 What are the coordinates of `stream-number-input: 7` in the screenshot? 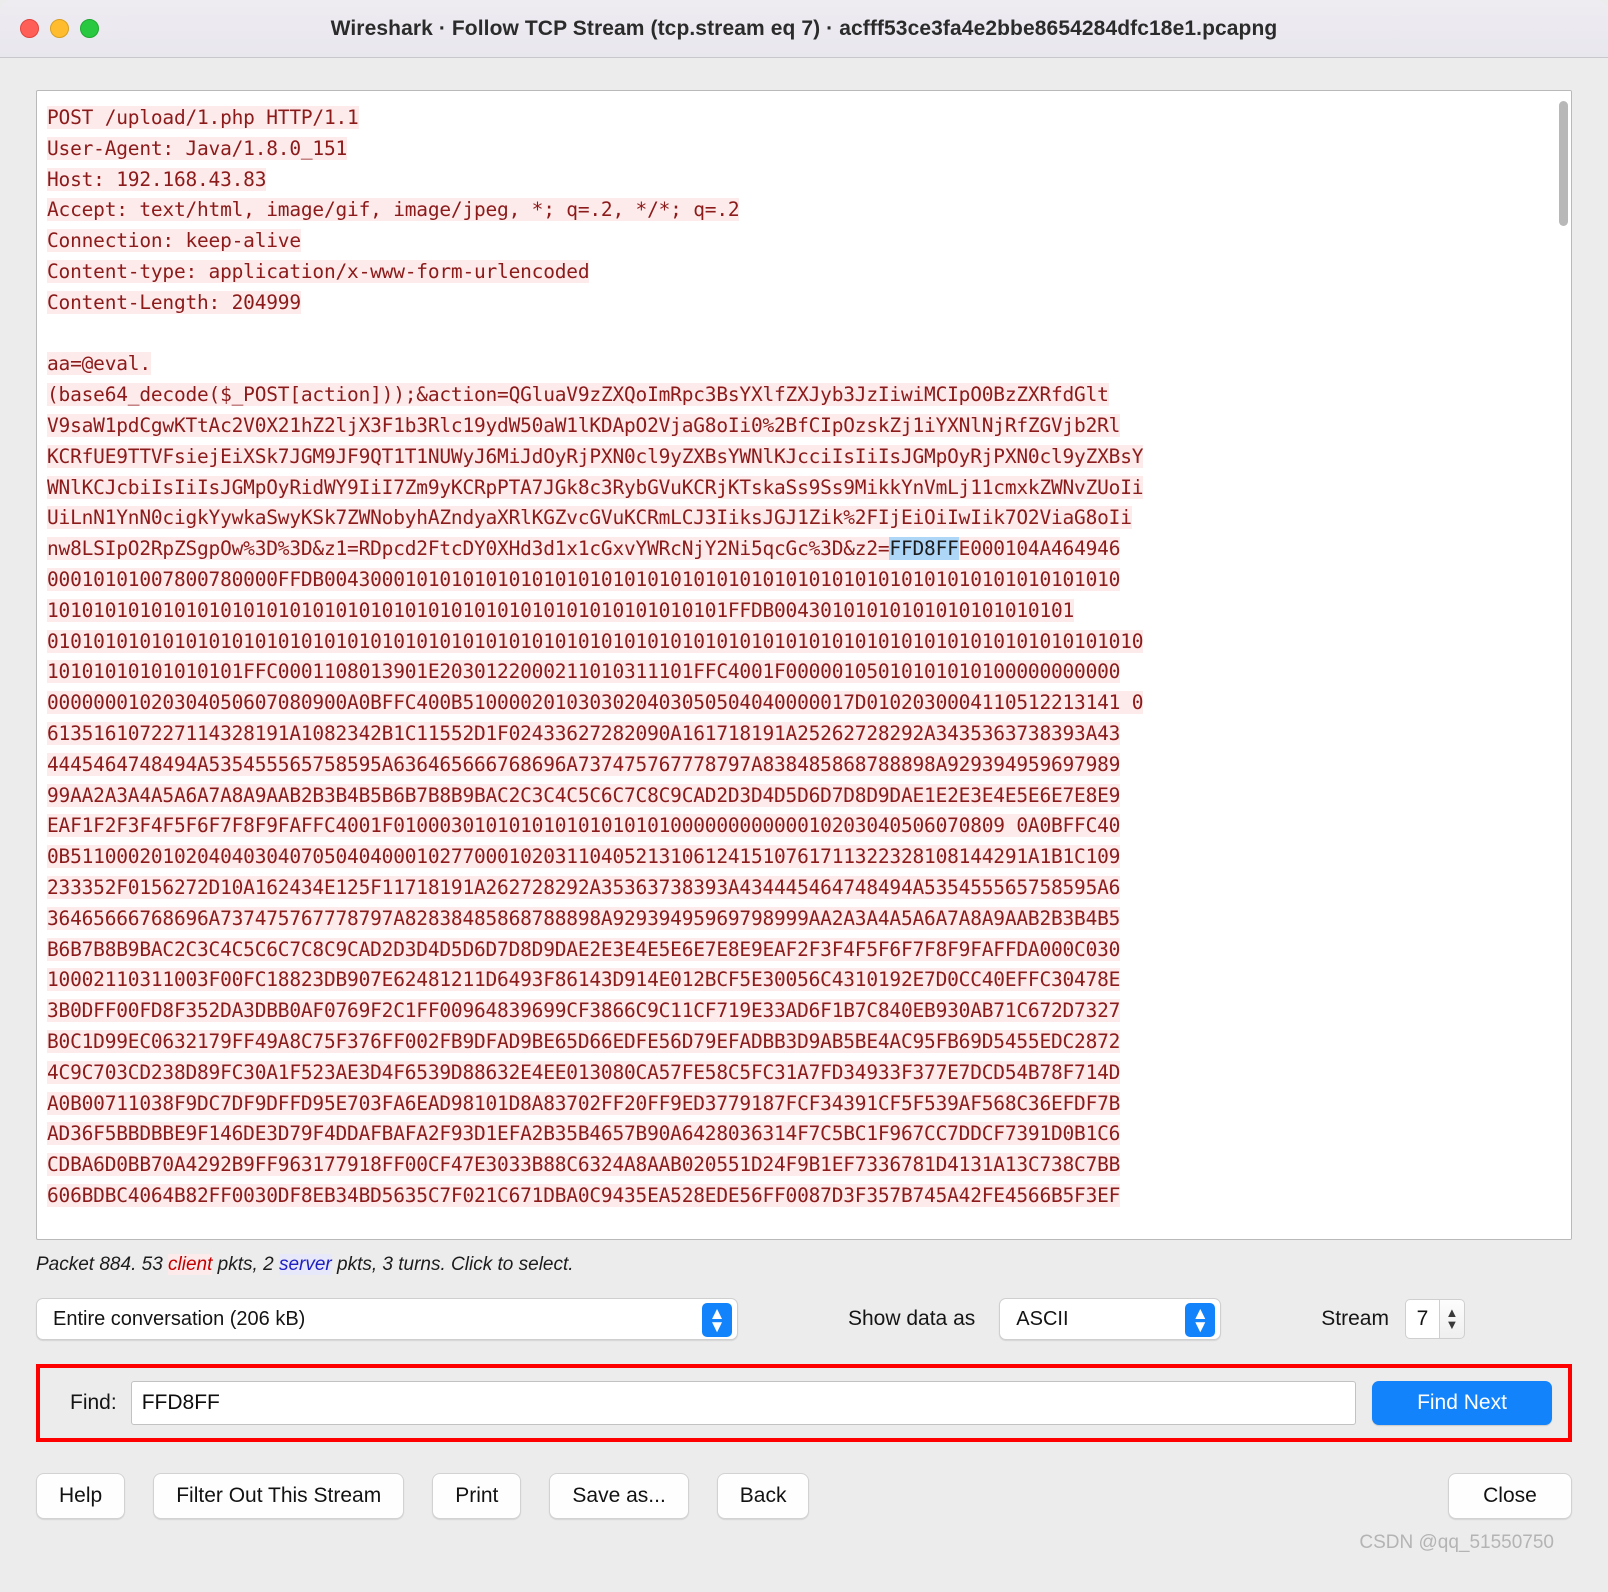 It's located at (1421, 1319).